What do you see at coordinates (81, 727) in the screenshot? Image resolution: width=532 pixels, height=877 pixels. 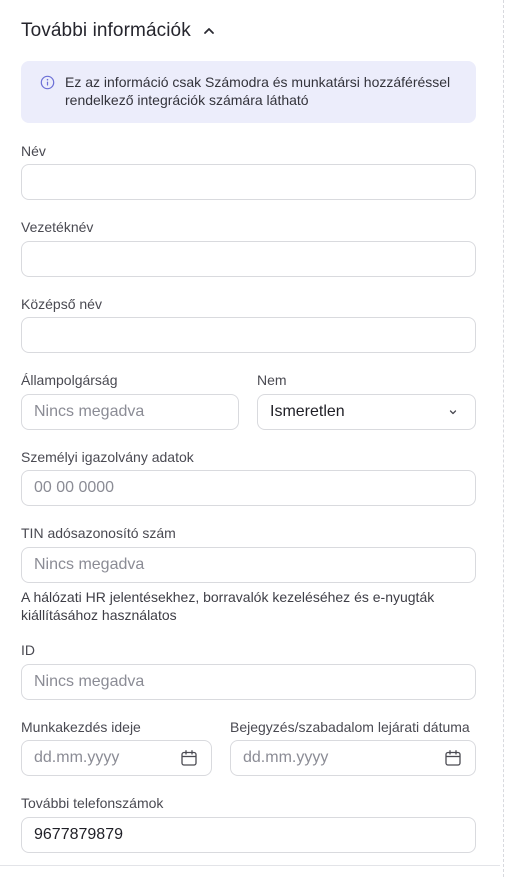 I see `munkakezdes-label: Munkakezdés ideje` at bounding box center [81, 727].